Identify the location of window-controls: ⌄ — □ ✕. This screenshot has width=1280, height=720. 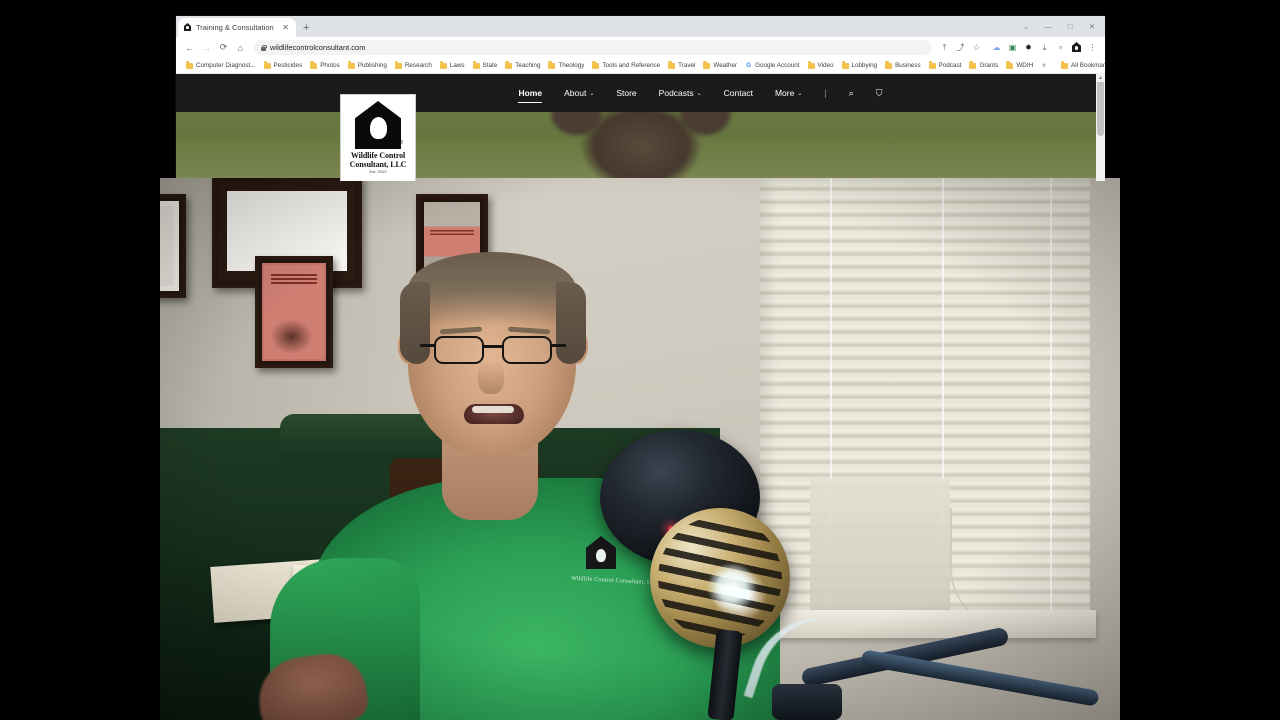
(1059, 26).